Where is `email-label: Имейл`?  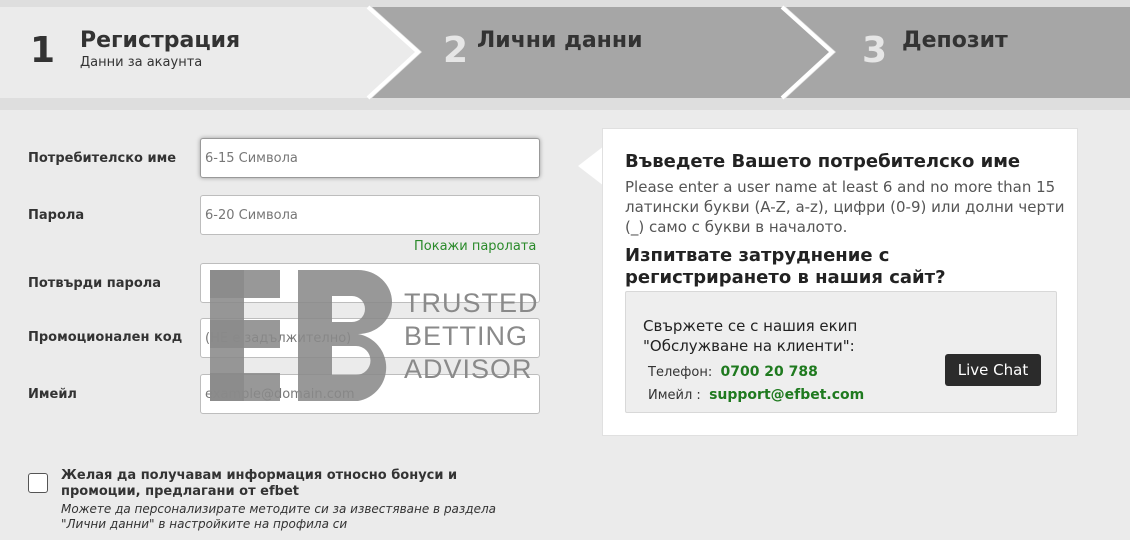 email-label: Имейл is located at coordinates (52, 394).